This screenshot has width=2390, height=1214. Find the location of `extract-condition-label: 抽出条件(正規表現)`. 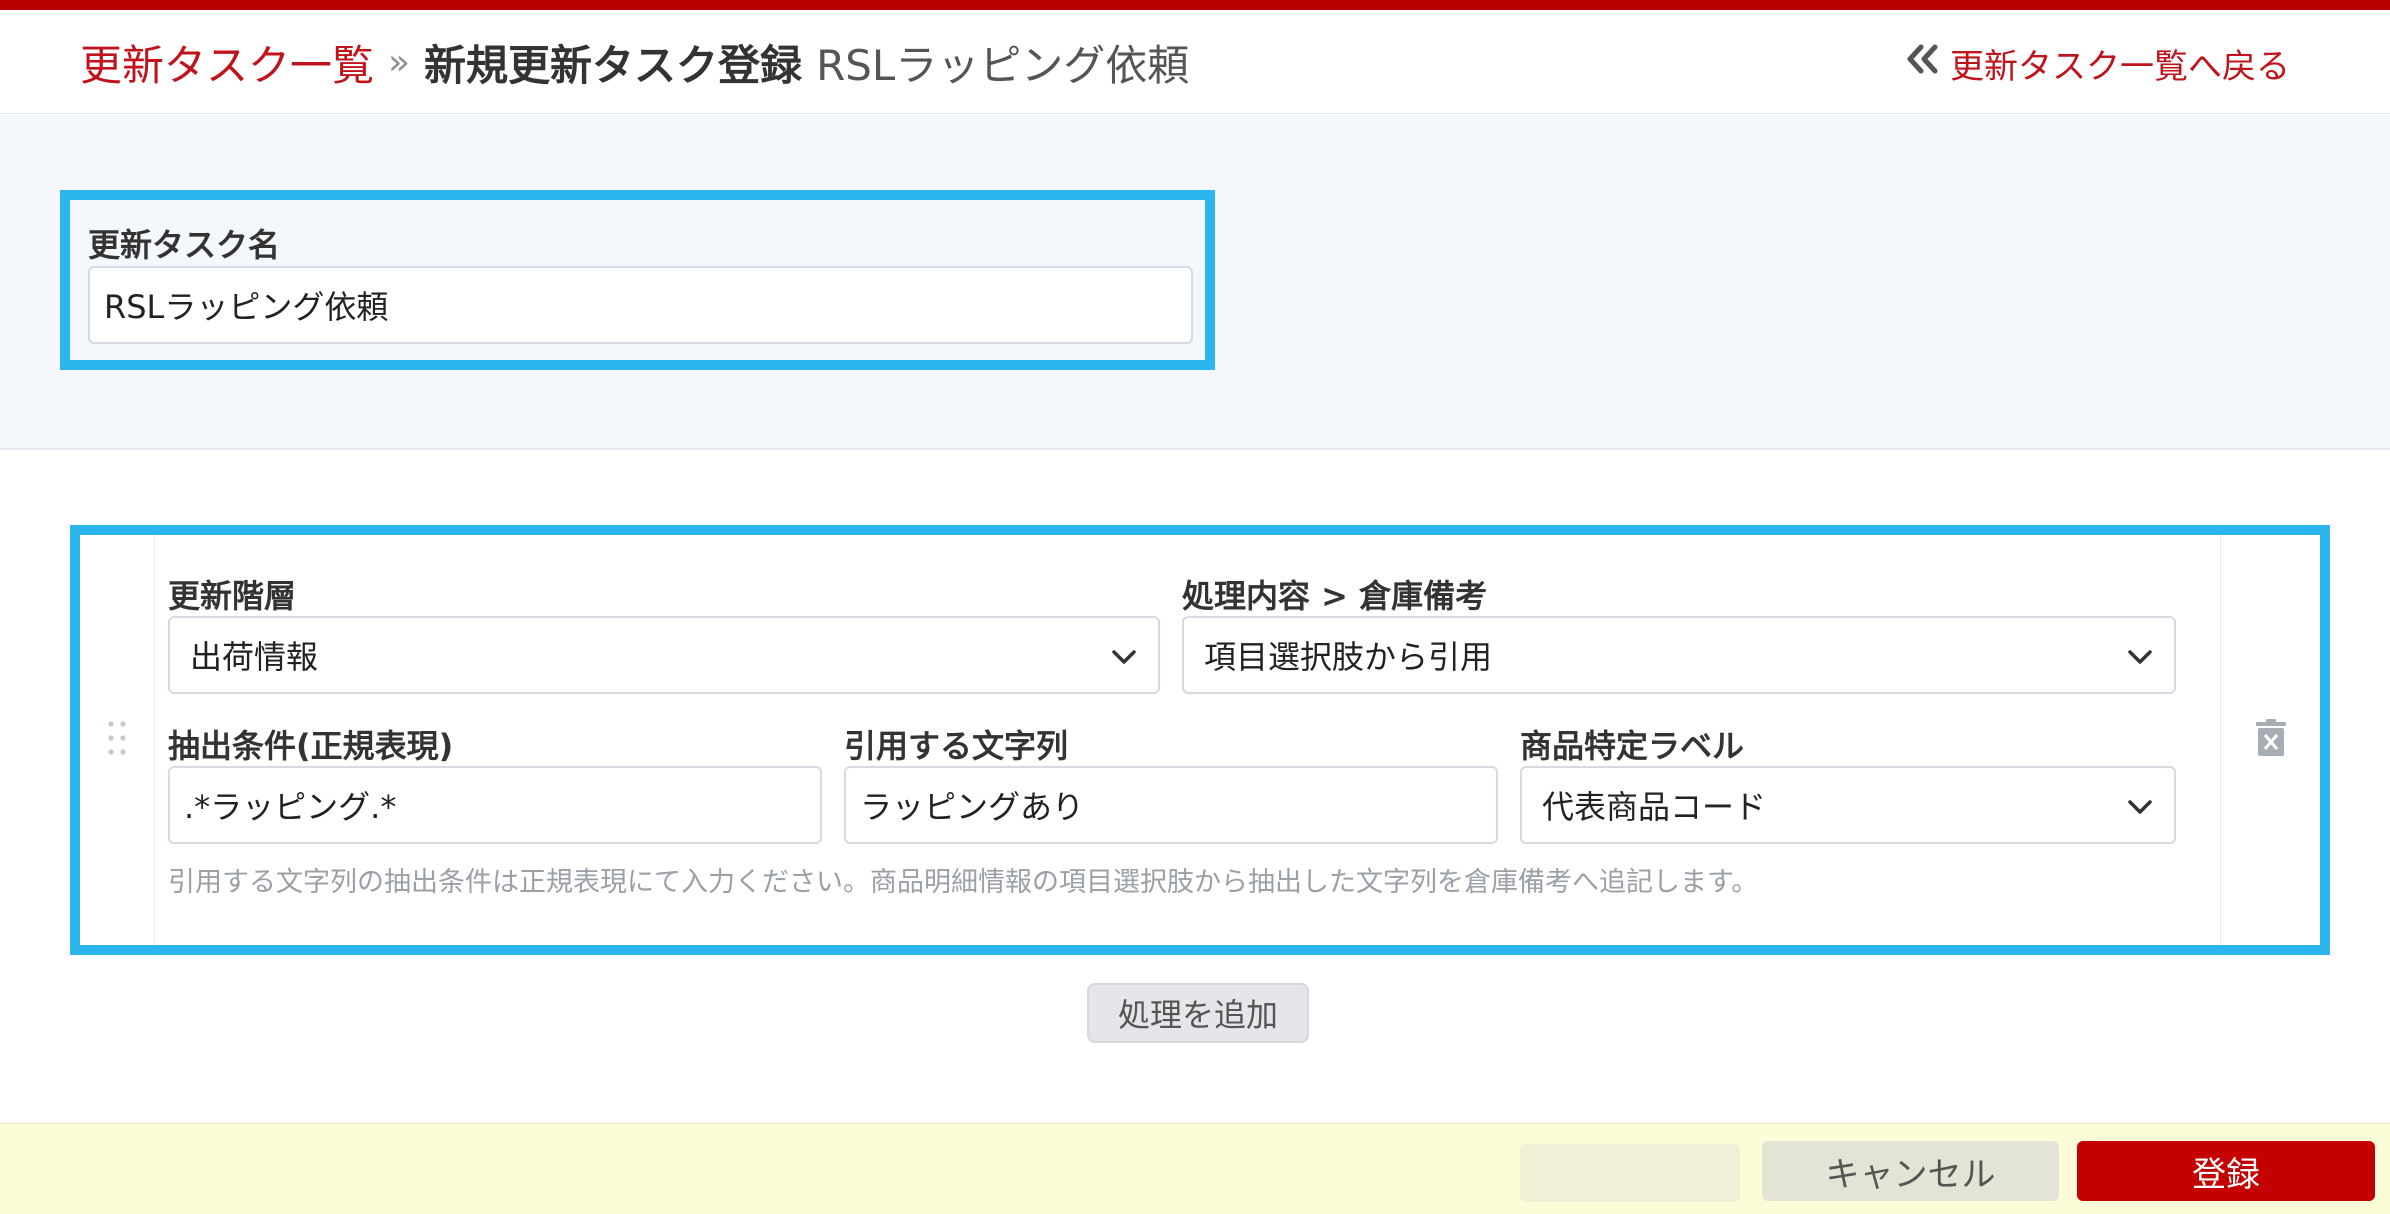

extract-condition-label: 抽出条件(正規表現) is located at coordinates (311, 746).